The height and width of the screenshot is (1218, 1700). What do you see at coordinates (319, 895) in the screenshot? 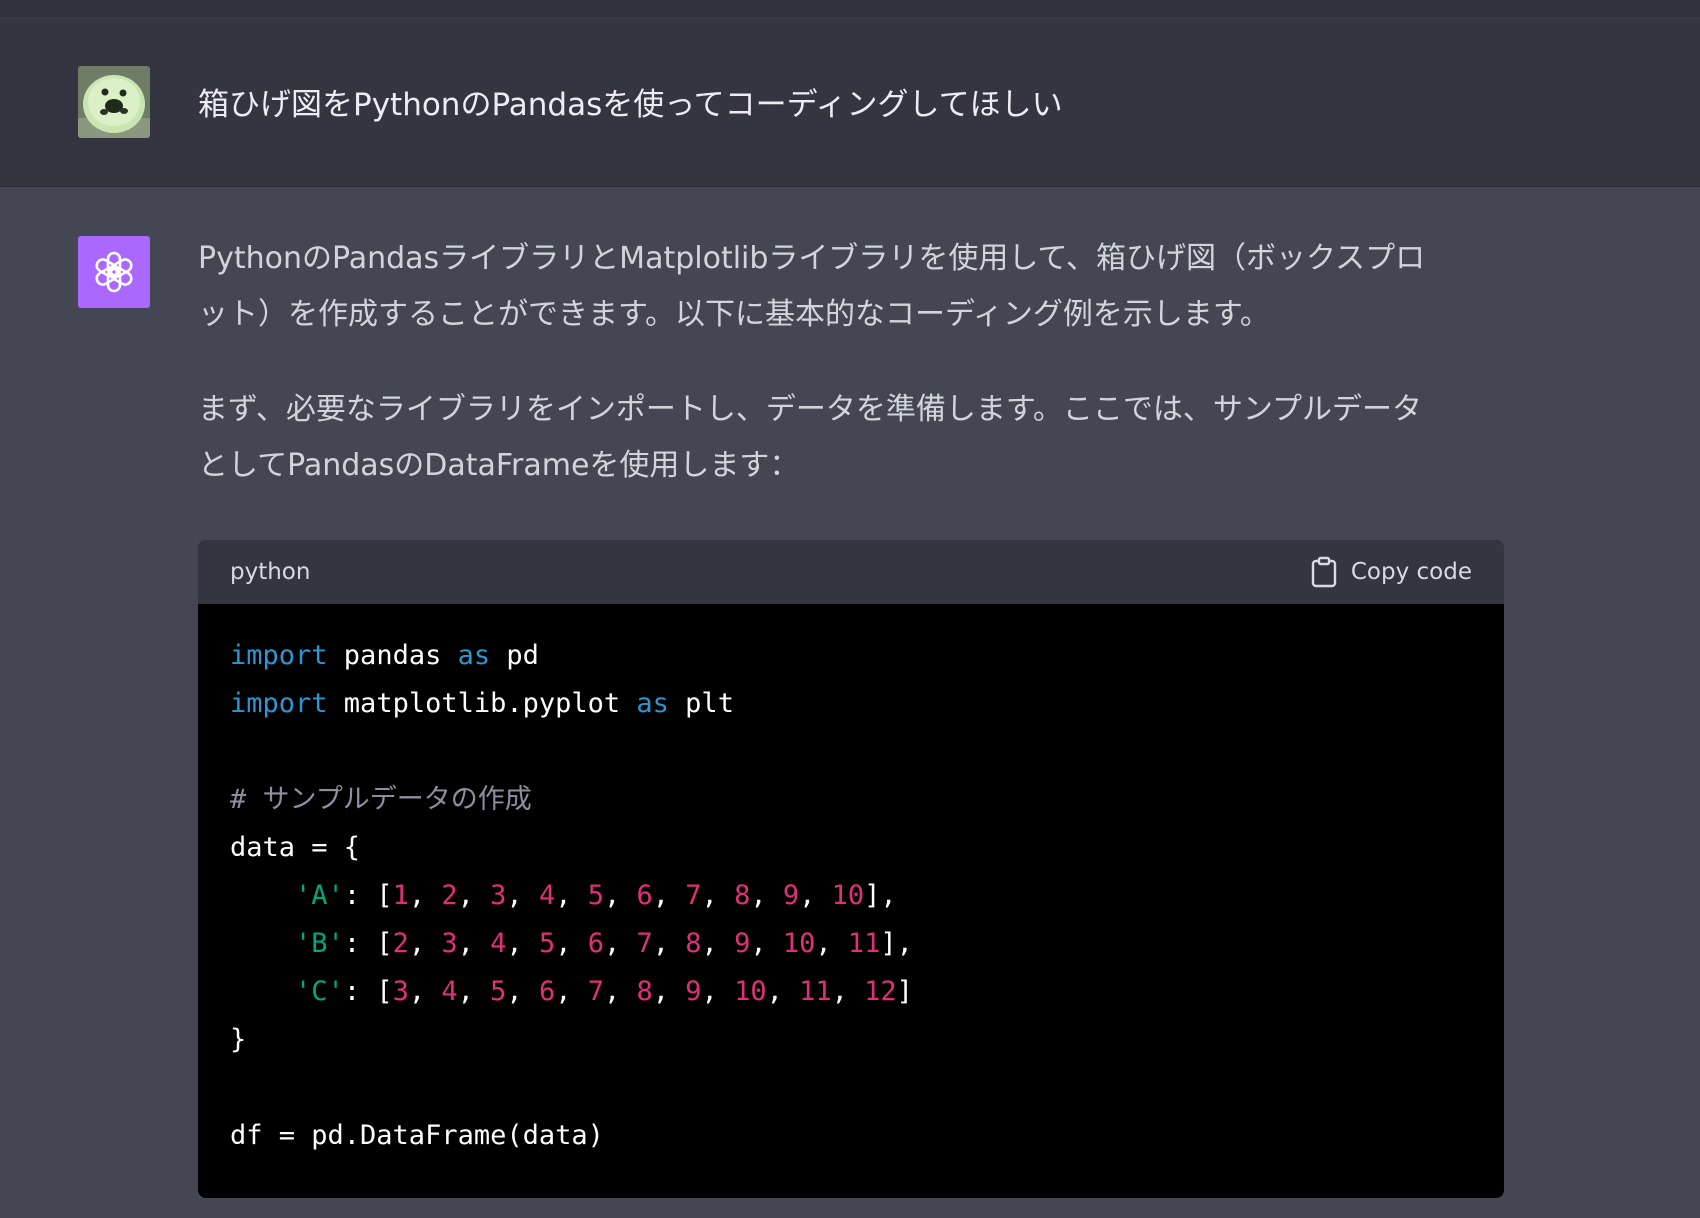
I see `string-token: 'A'` at bounding box center [319, 895].